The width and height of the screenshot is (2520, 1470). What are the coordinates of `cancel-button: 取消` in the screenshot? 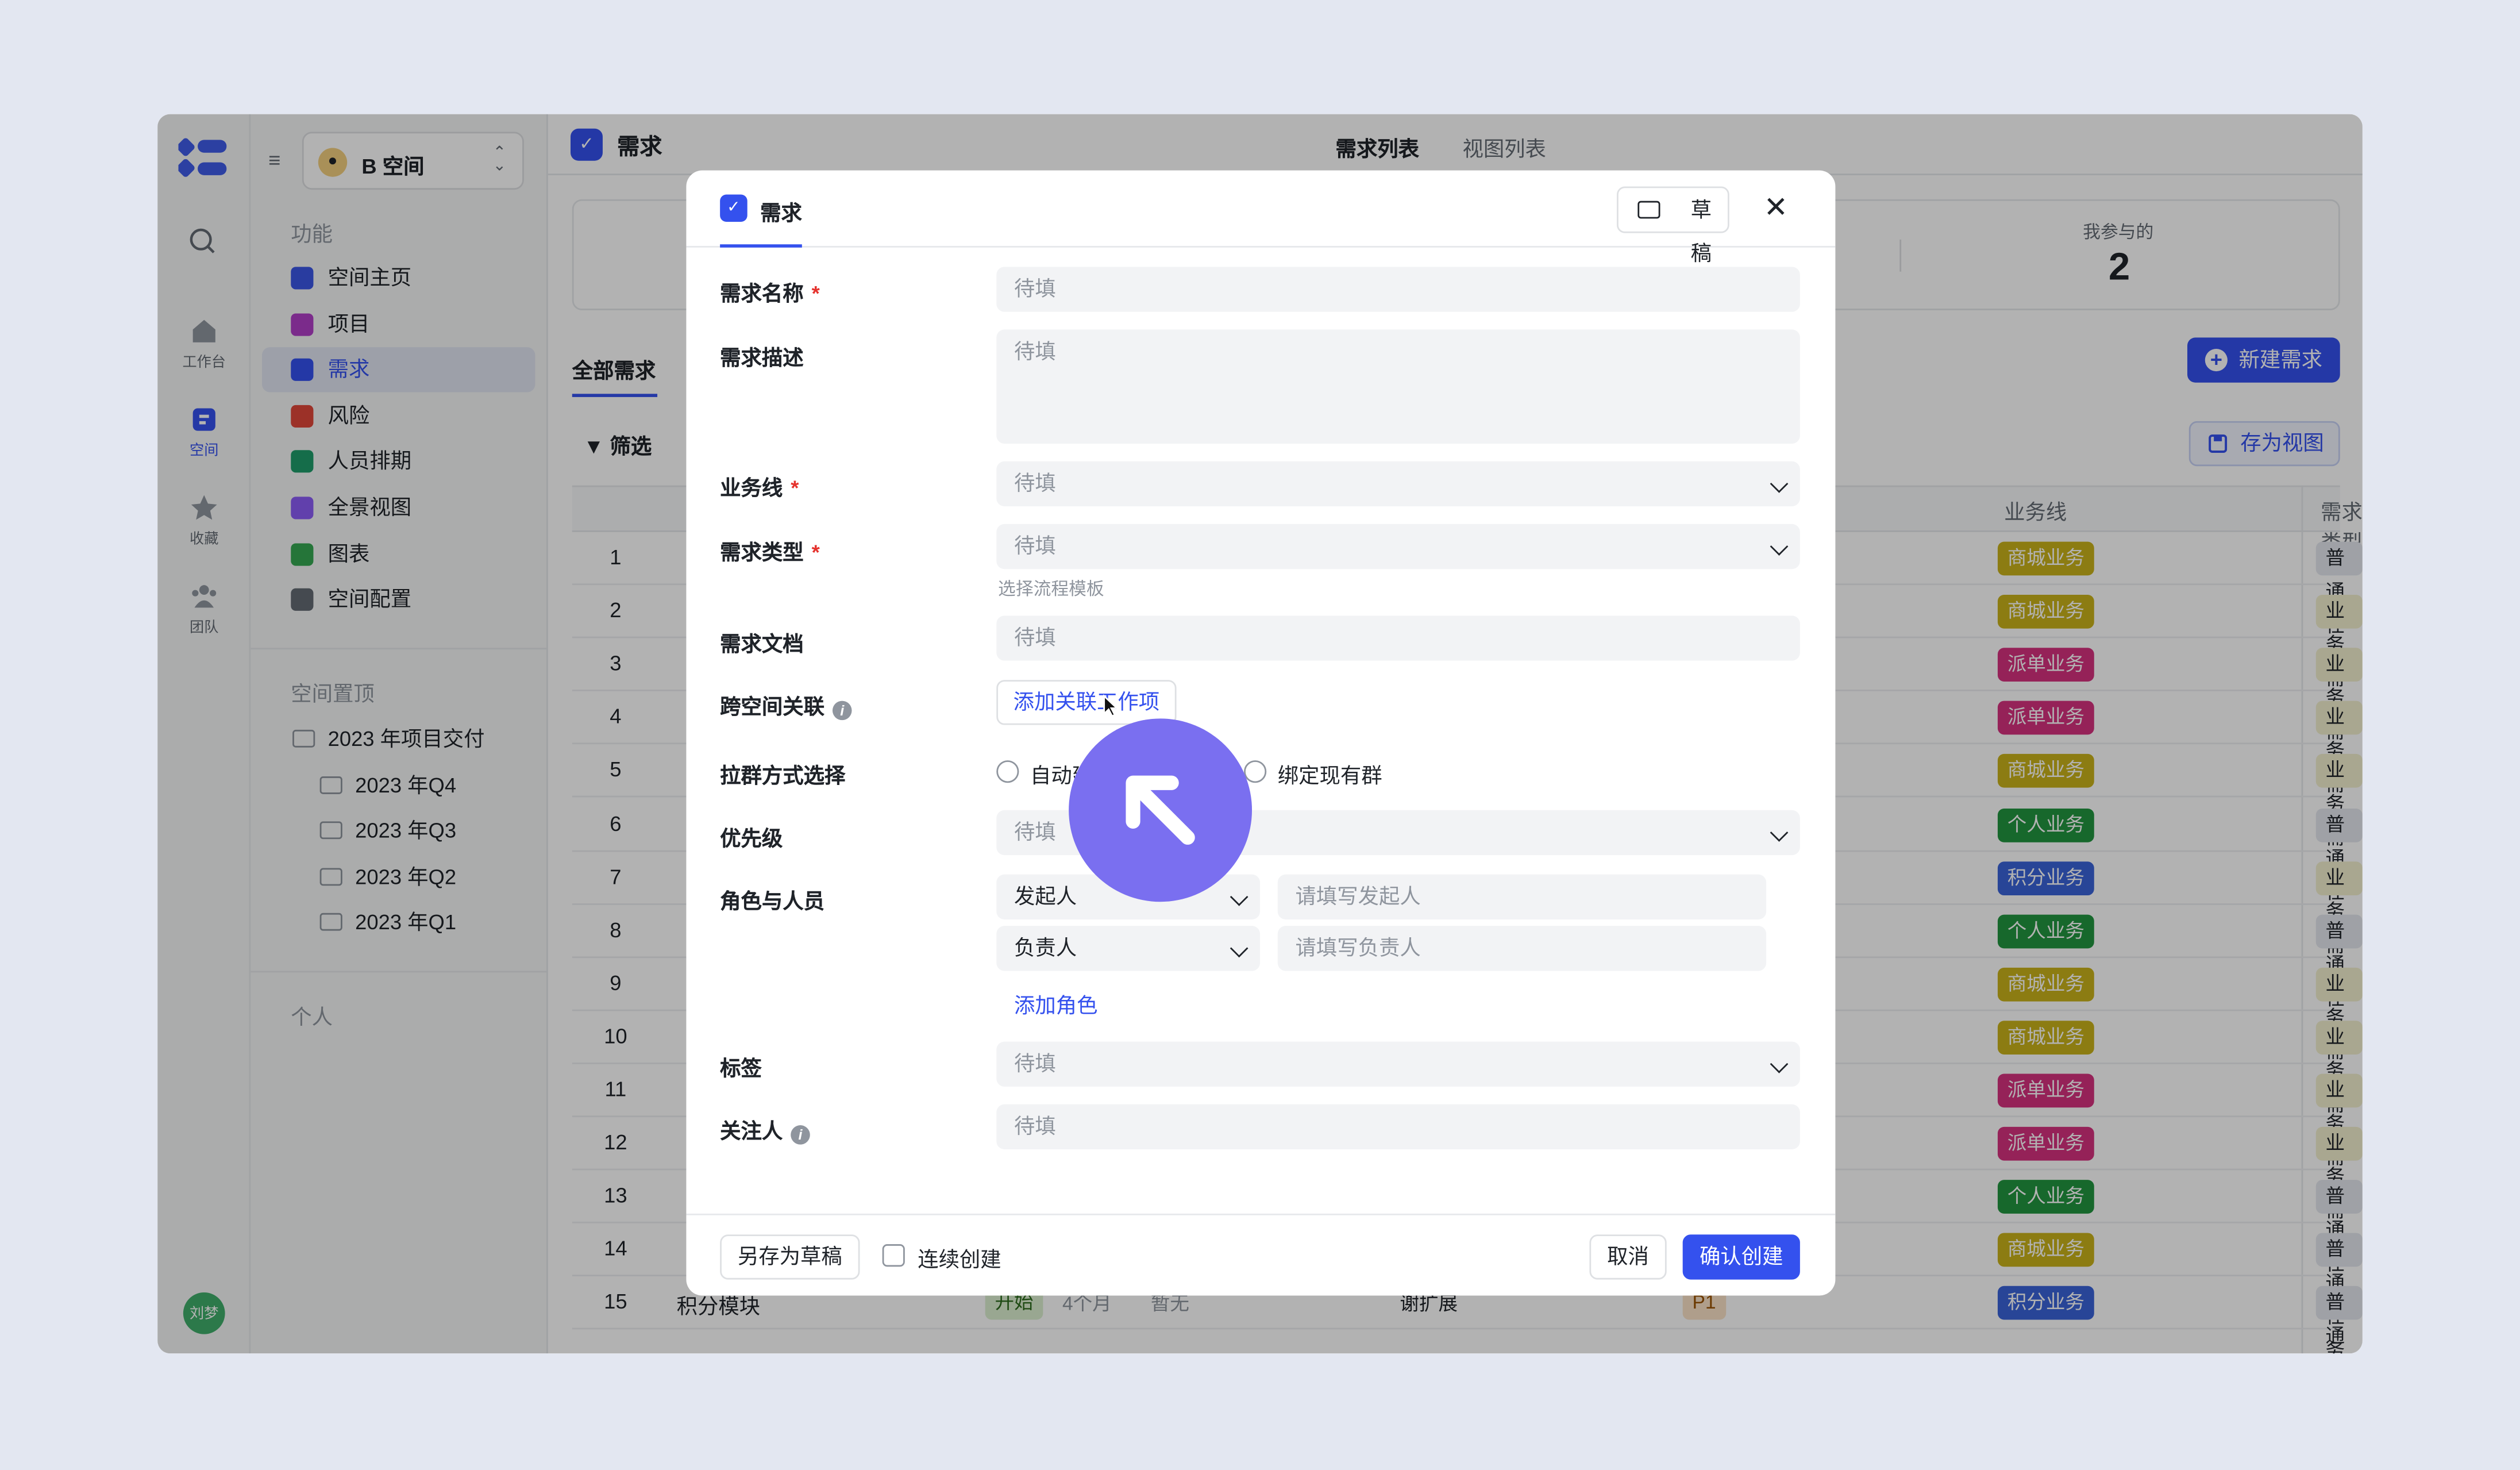 It's located at (1628, 1257).